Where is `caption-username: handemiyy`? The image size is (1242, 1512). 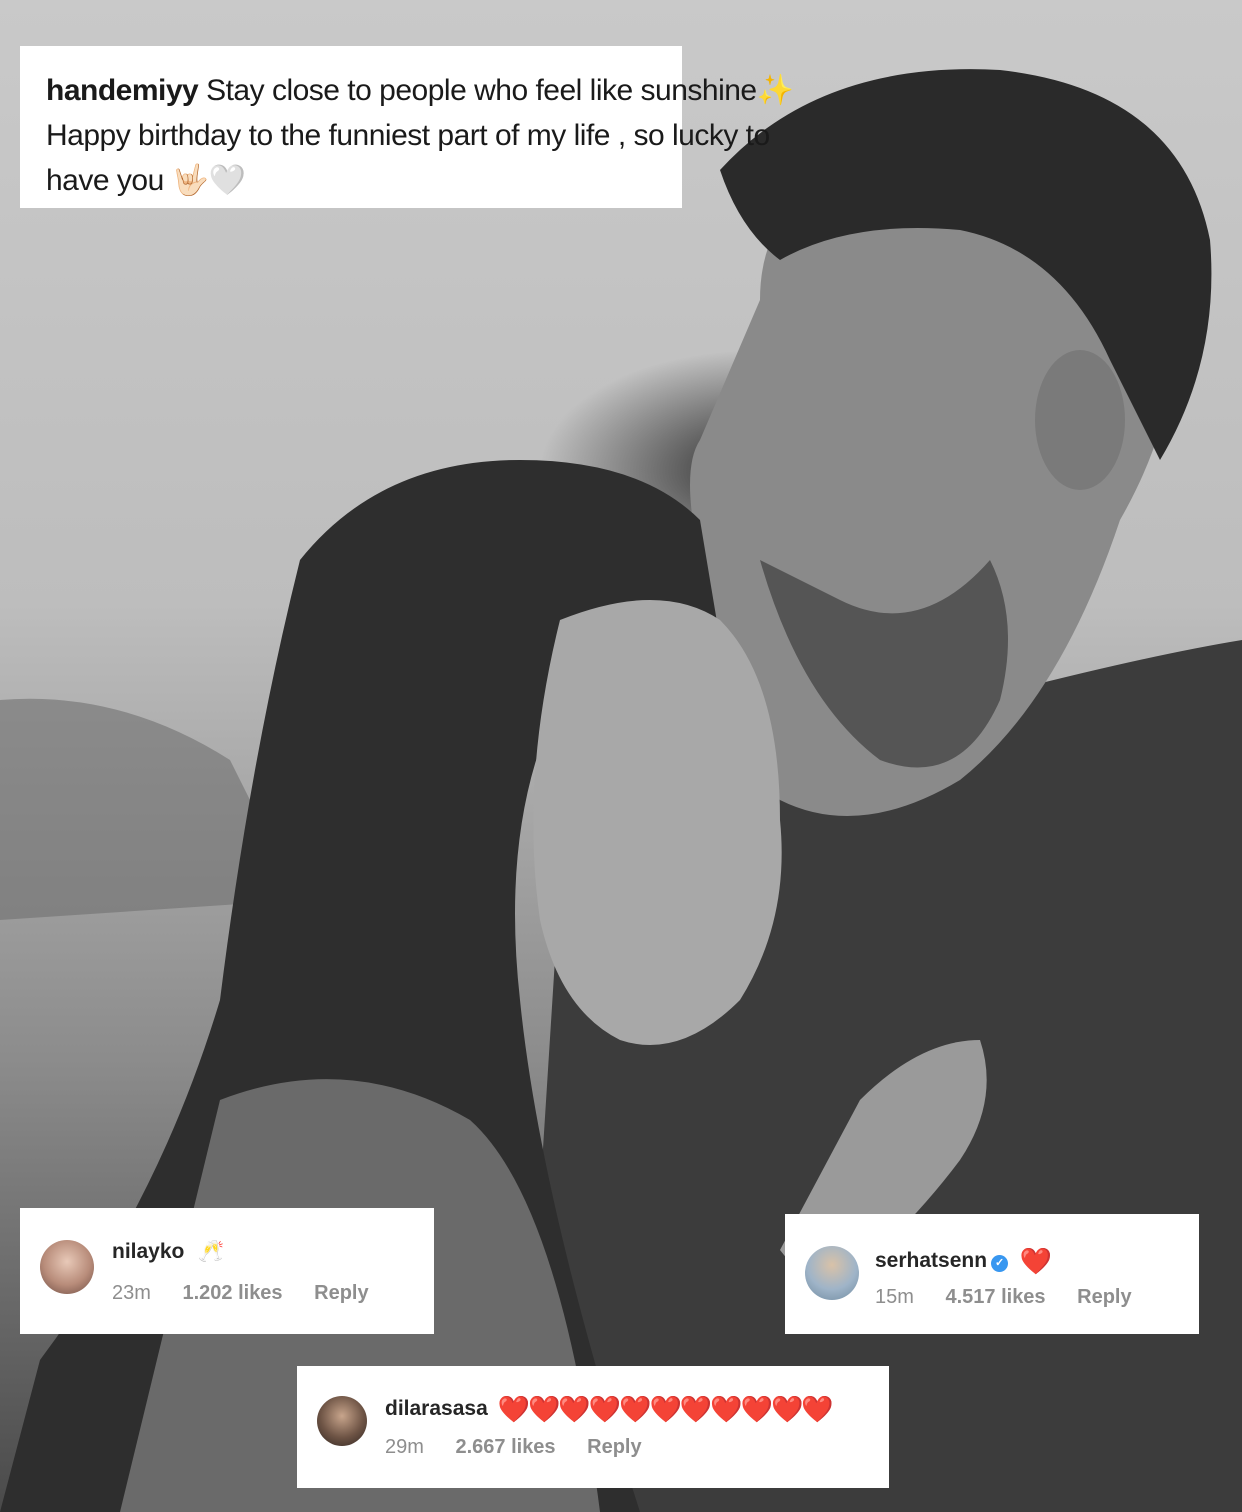 caption-username: handemiyy is located at coordinates (122, 90).